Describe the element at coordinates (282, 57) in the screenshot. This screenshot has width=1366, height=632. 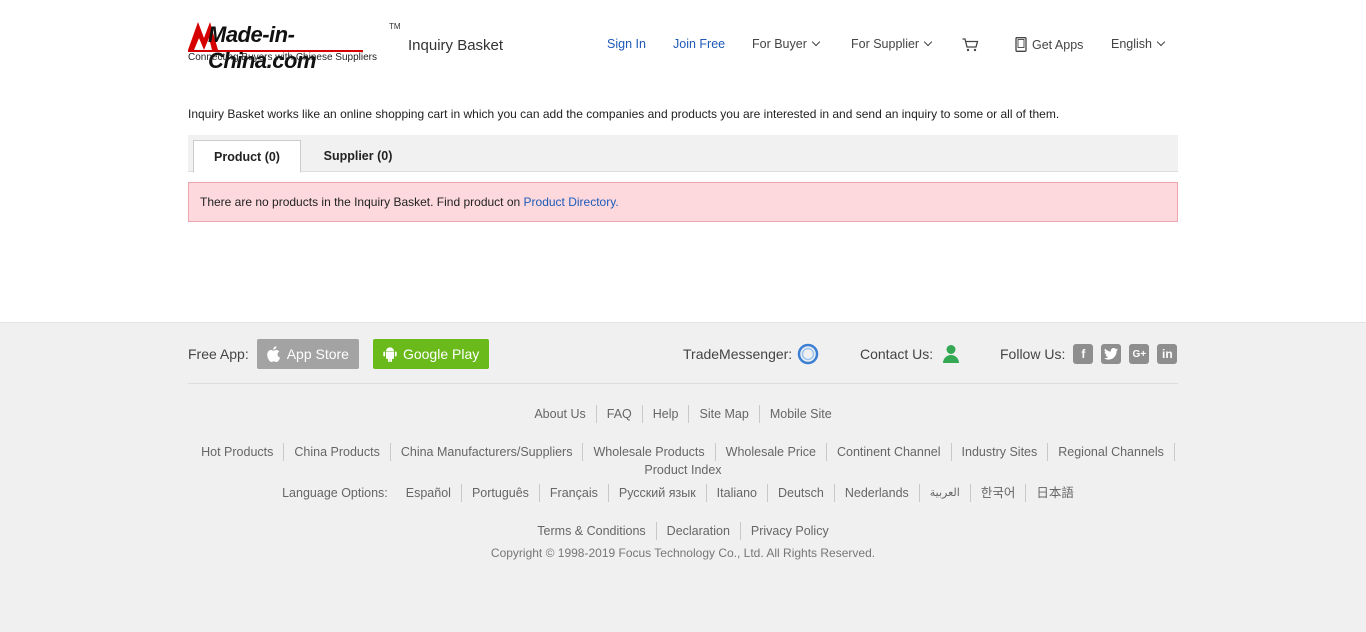
I see `logo-tagline: Connecting Buyers with Chinese Suppliers` at that location.